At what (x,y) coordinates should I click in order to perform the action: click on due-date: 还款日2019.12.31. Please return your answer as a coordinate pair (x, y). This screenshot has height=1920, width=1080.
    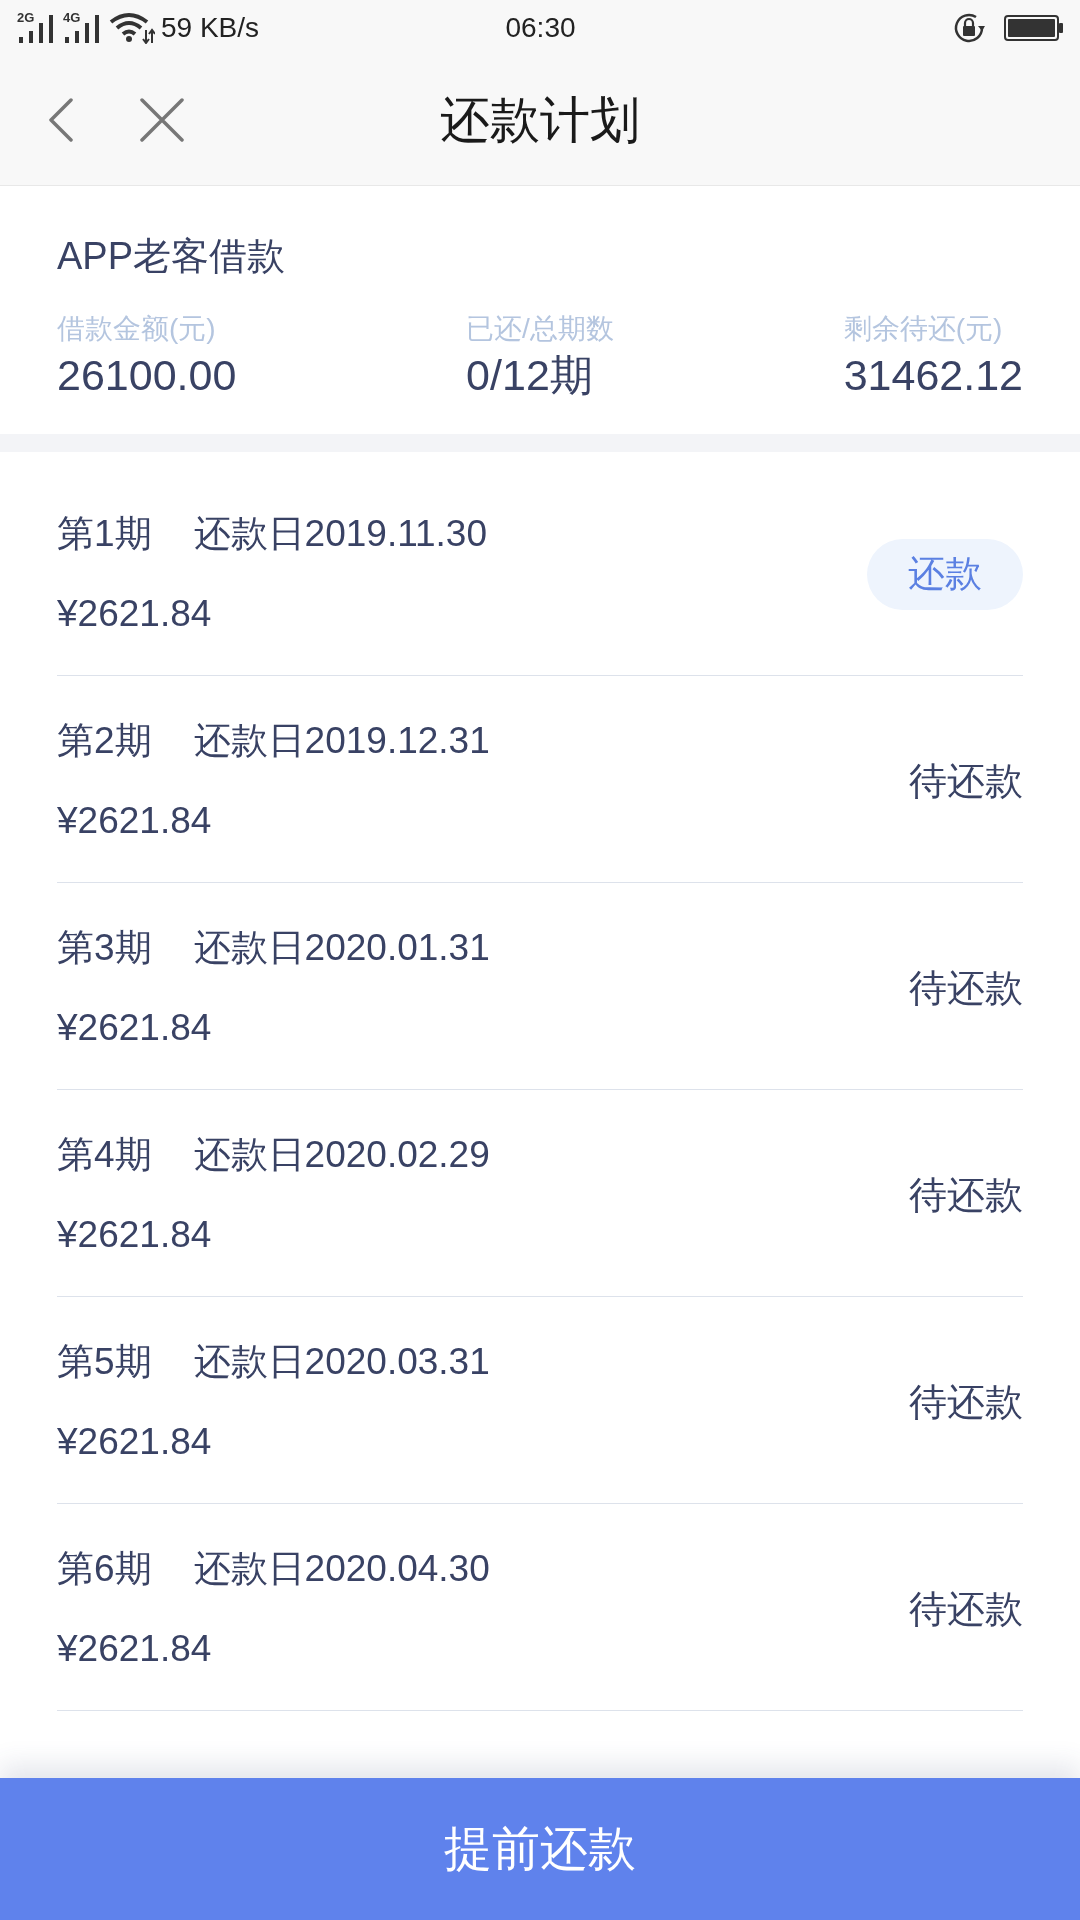
    Looking at the image, I should click on (341, 741).